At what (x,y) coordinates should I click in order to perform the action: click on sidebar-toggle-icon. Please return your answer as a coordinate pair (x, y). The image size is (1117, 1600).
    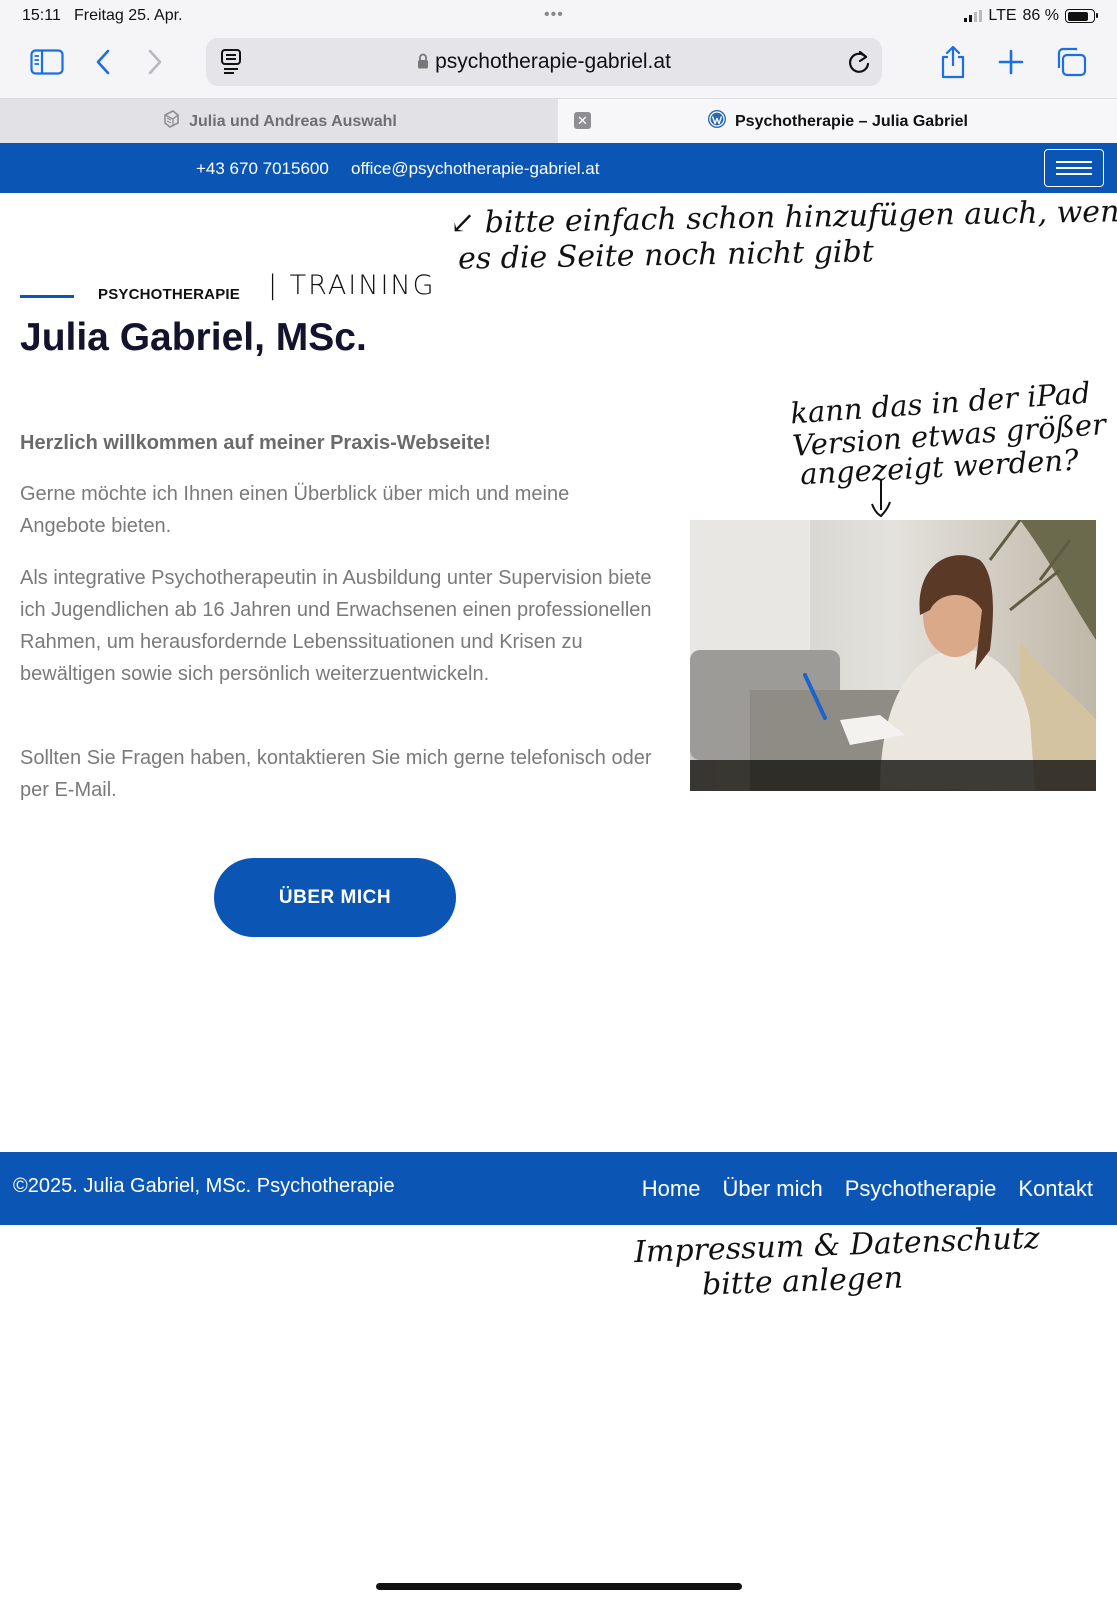
    Looking at the image, I should click on (47, 62).